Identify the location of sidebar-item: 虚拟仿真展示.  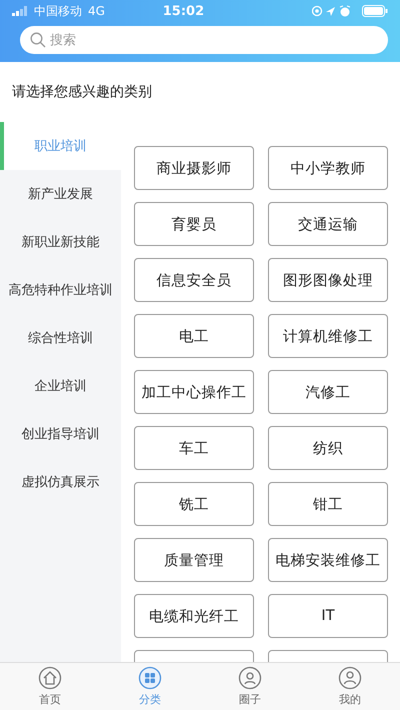
(60, 482).